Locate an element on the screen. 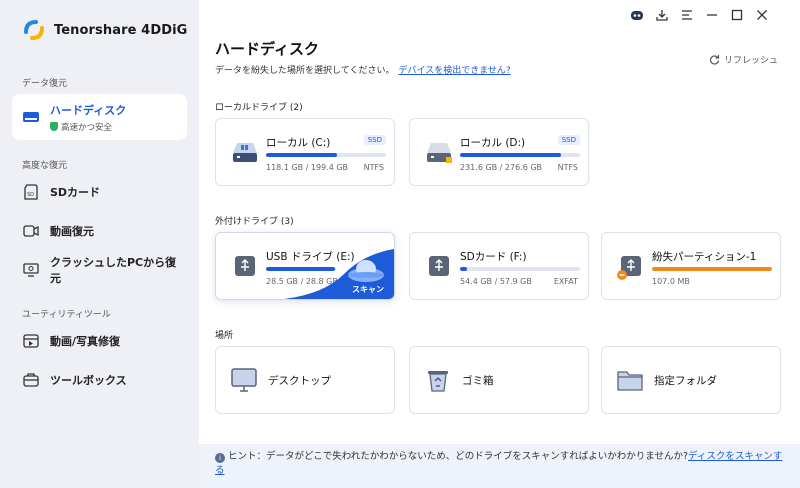  location-desktop: デスクトップ is located at coordinates (305, 380).